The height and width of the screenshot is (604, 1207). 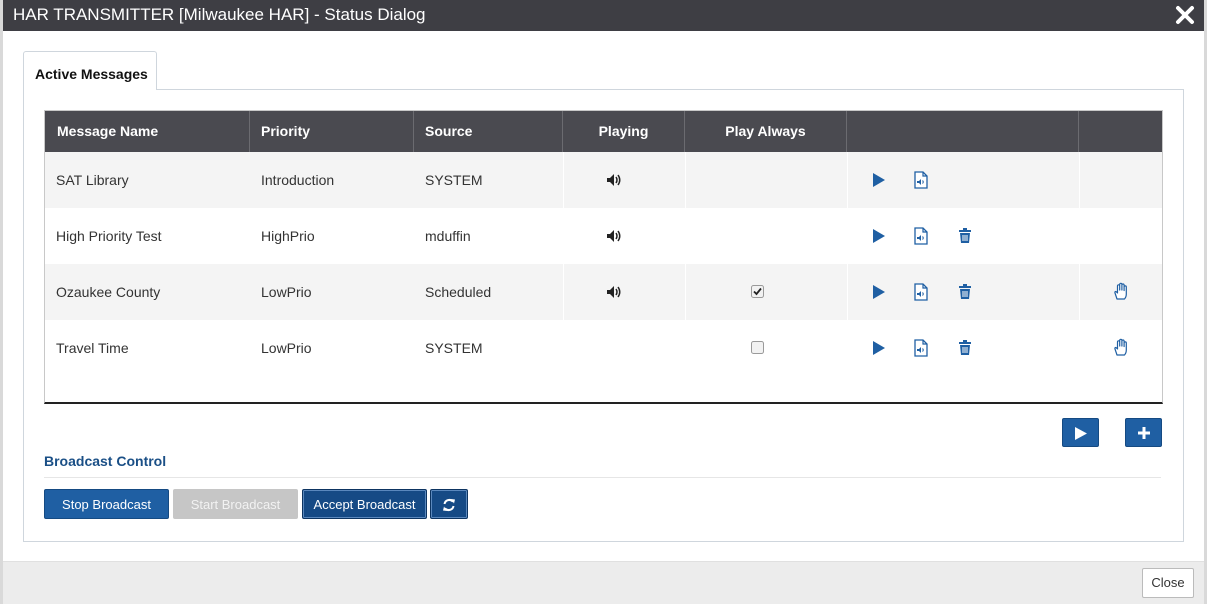 What do you see at coordinates (106, 504) in the screenshot?
I see `stop-broadcast-button: Stop Broadcast` at bounding box center [106, 504].